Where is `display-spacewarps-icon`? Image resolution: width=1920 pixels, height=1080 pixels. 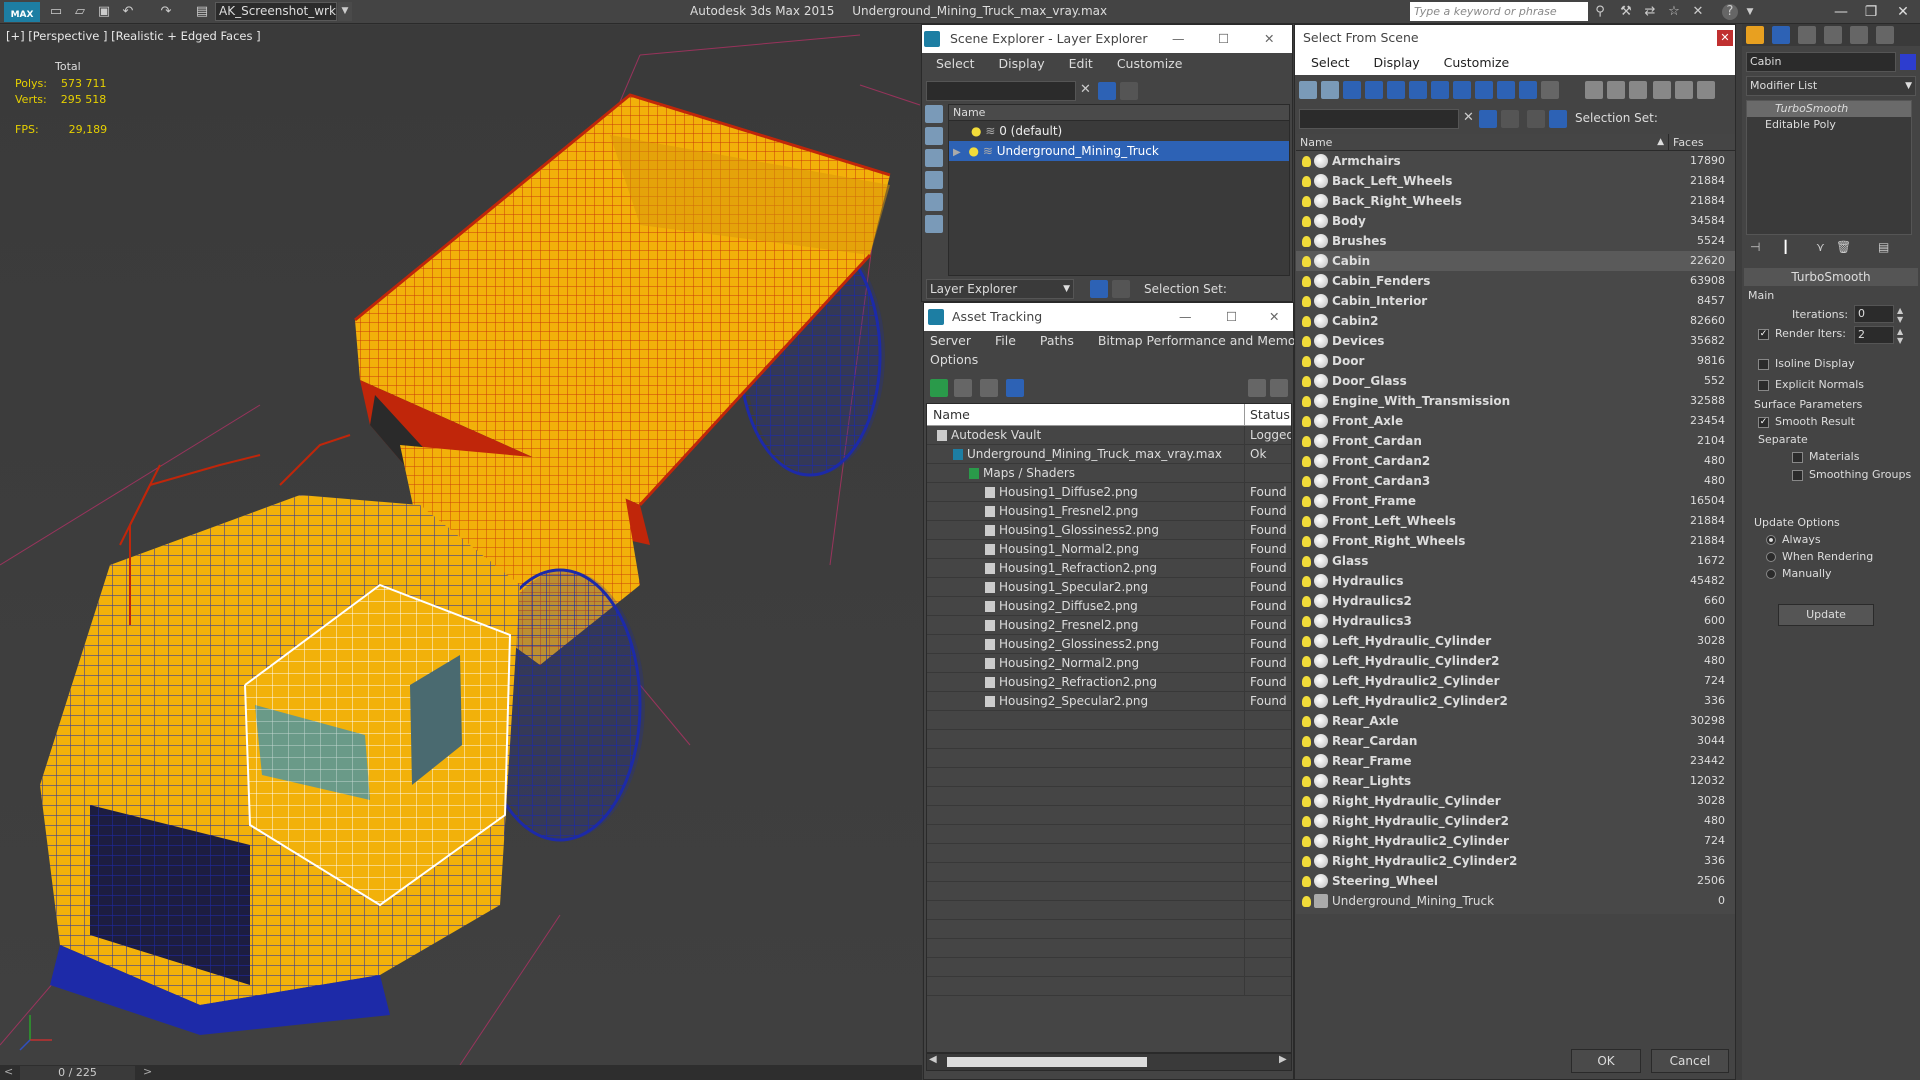
display-spacewarps-icon is located at coordinates (1440, 90).